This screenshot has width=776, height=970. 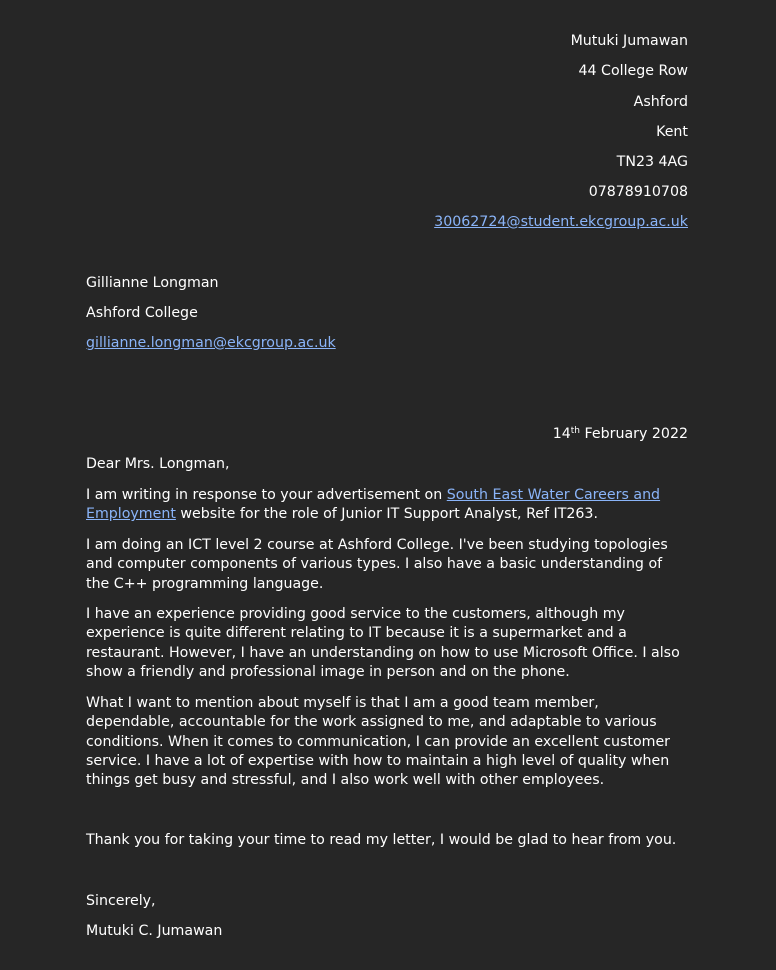 What do you see at coordinates (152, 283) in the screenshot?
I see `recipient-name: Gillianne Longman` at bounding box center [152, 283].